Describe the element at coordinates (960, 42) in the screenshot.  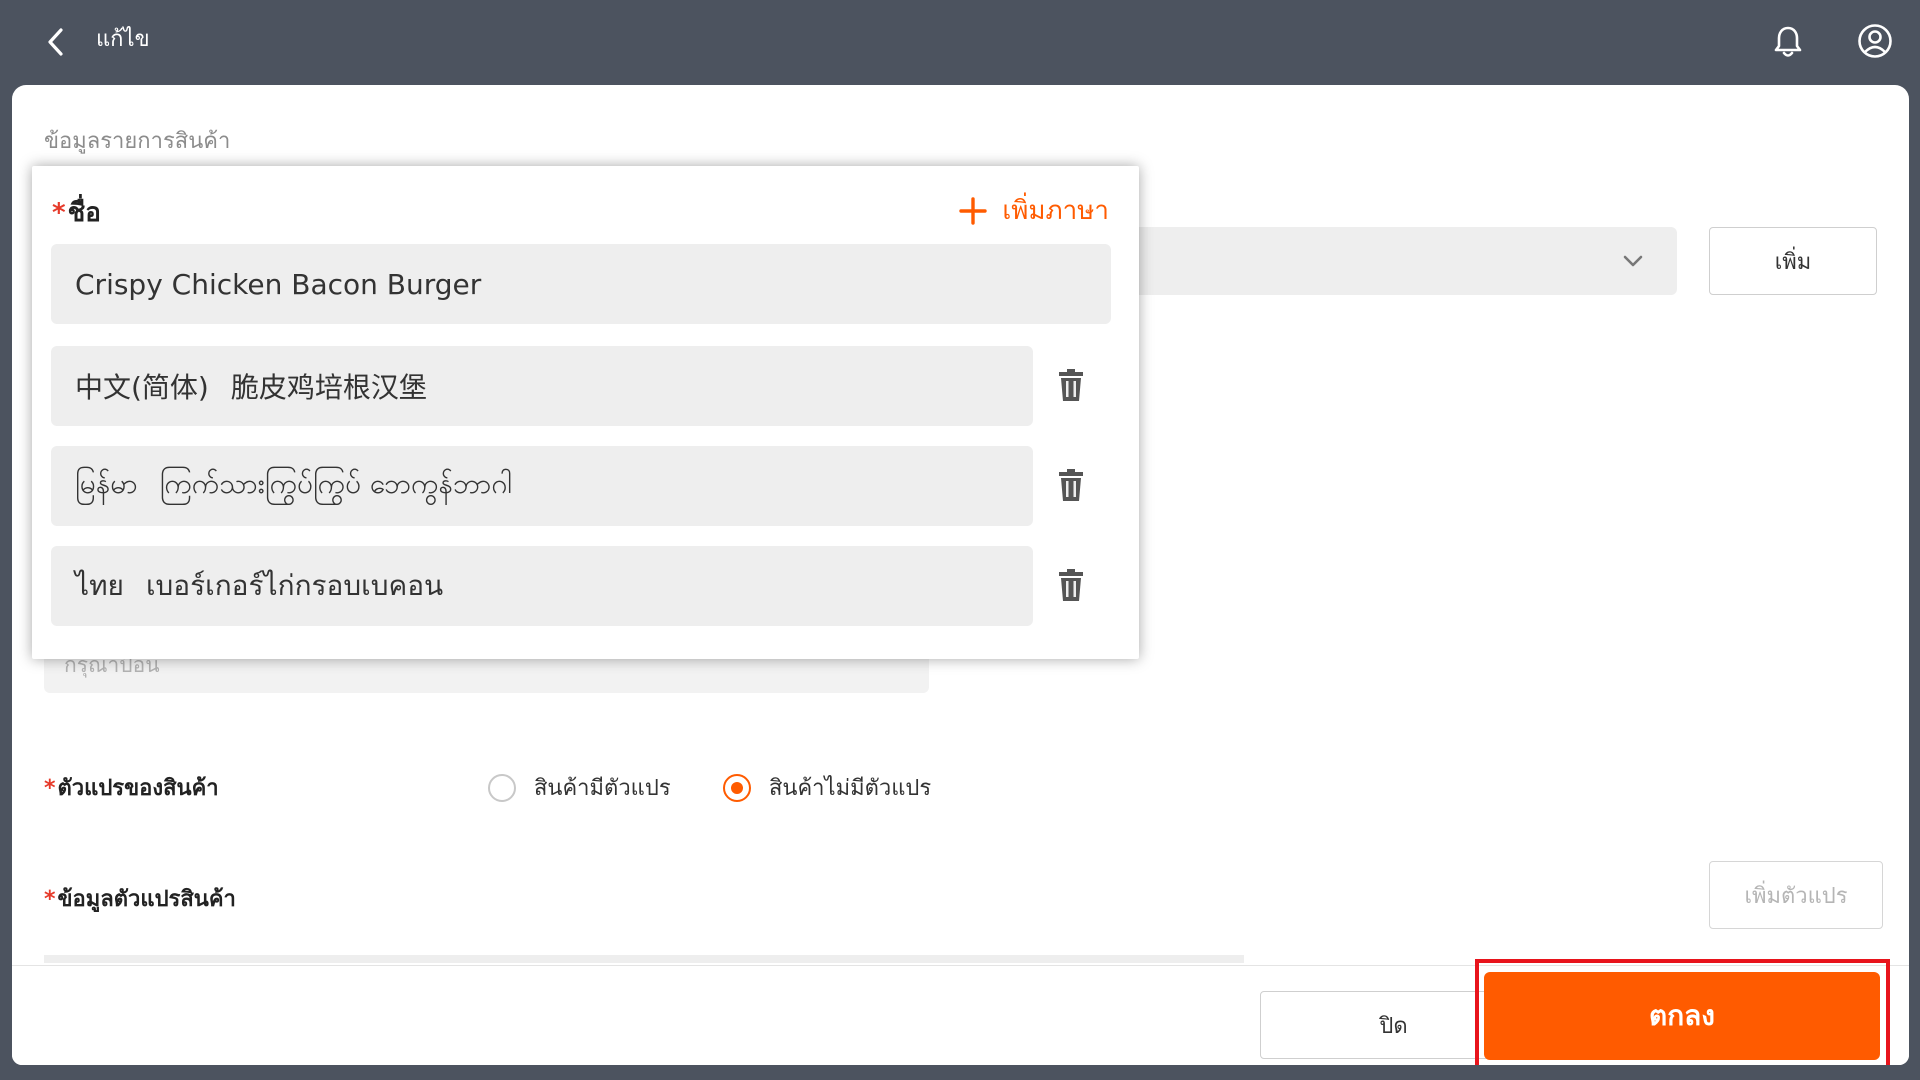
I see `top-bar: แก้ไข` at that location.